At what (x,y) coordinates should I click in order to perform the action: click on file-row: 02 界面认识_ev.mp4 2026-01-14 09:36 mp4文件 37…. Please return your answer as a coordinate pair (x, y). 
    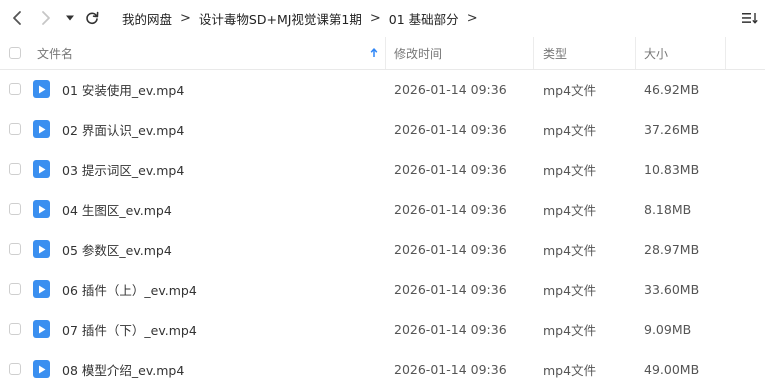
    Looking at the image, I should click on (382, 129).